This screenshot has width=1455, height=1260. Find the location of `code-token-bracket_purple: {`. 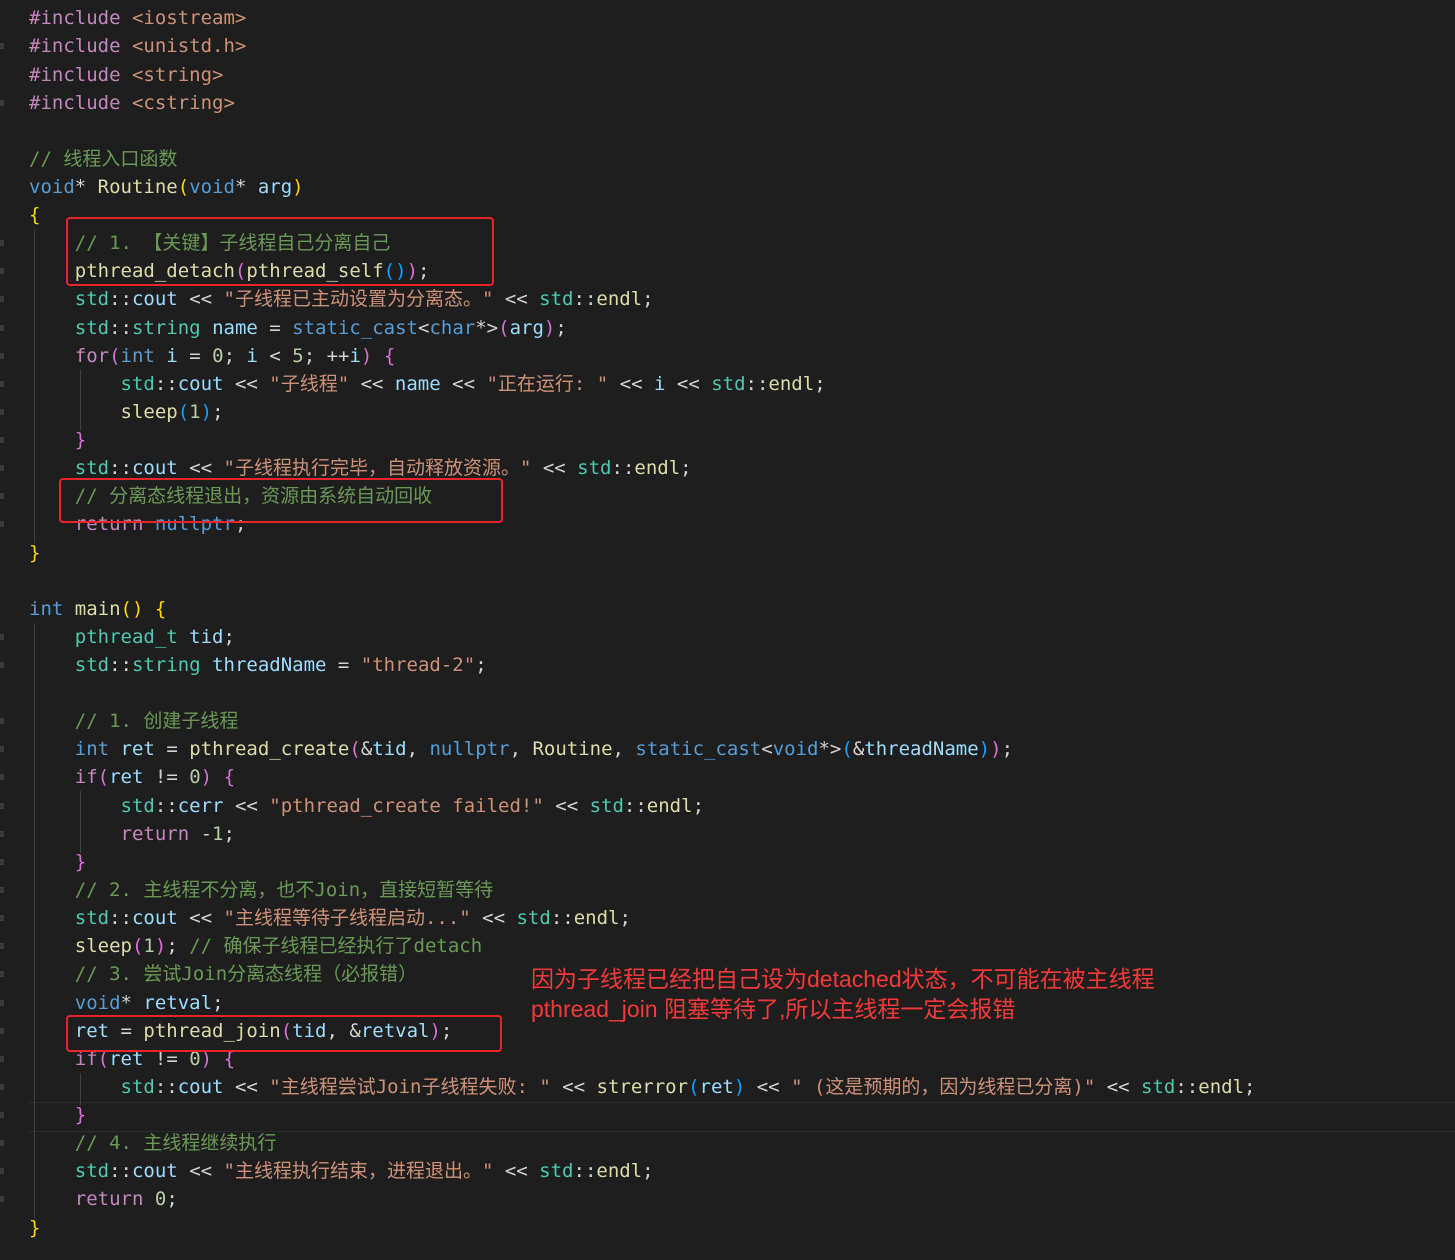

code-token-bracket_purple: { is located at coordinates (229, 777).